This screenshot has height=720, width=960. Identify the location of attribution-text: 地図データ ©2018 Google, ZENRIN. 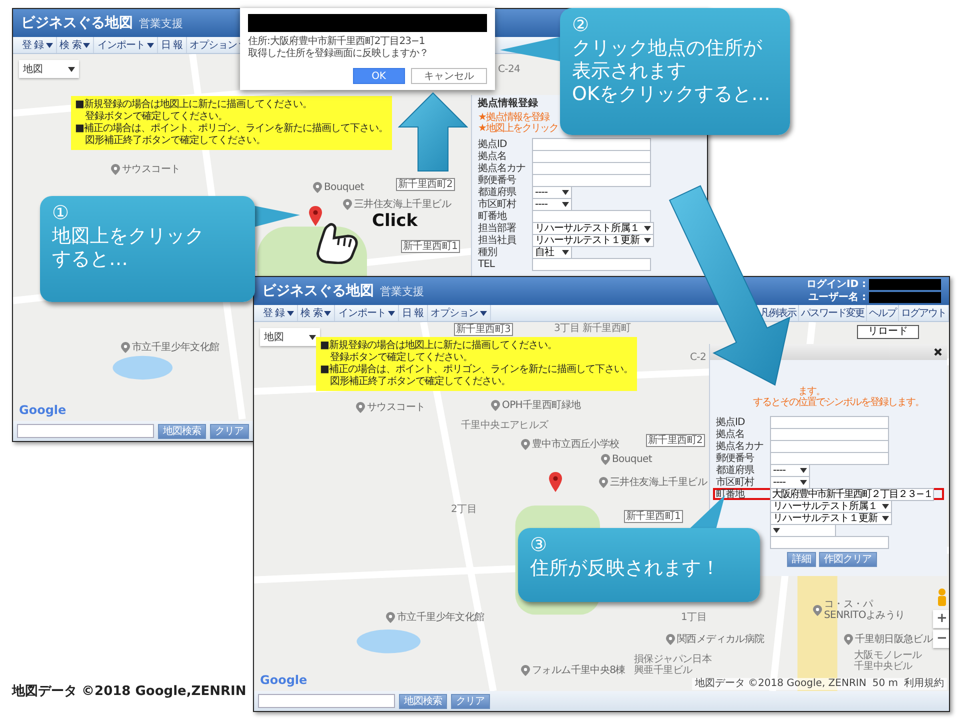
(780, 684).